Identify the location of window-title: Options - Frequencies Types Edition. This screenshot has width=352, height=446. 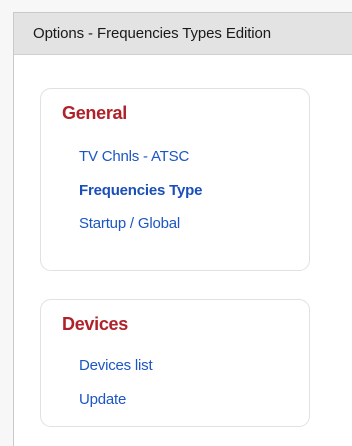
(152, 33).